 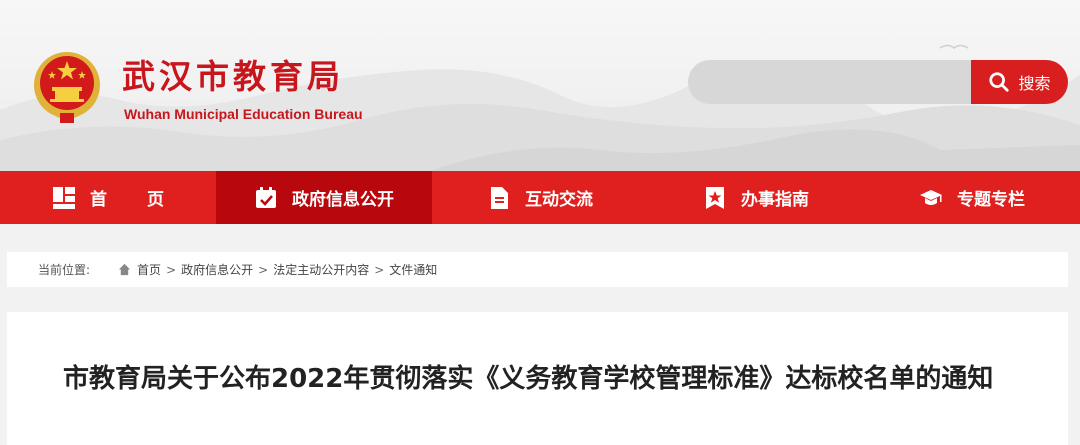 What do you see at coordinates (931, 197) in the screenshot?
I see `graduation-cap-icon` at bounding box center [931, 197].